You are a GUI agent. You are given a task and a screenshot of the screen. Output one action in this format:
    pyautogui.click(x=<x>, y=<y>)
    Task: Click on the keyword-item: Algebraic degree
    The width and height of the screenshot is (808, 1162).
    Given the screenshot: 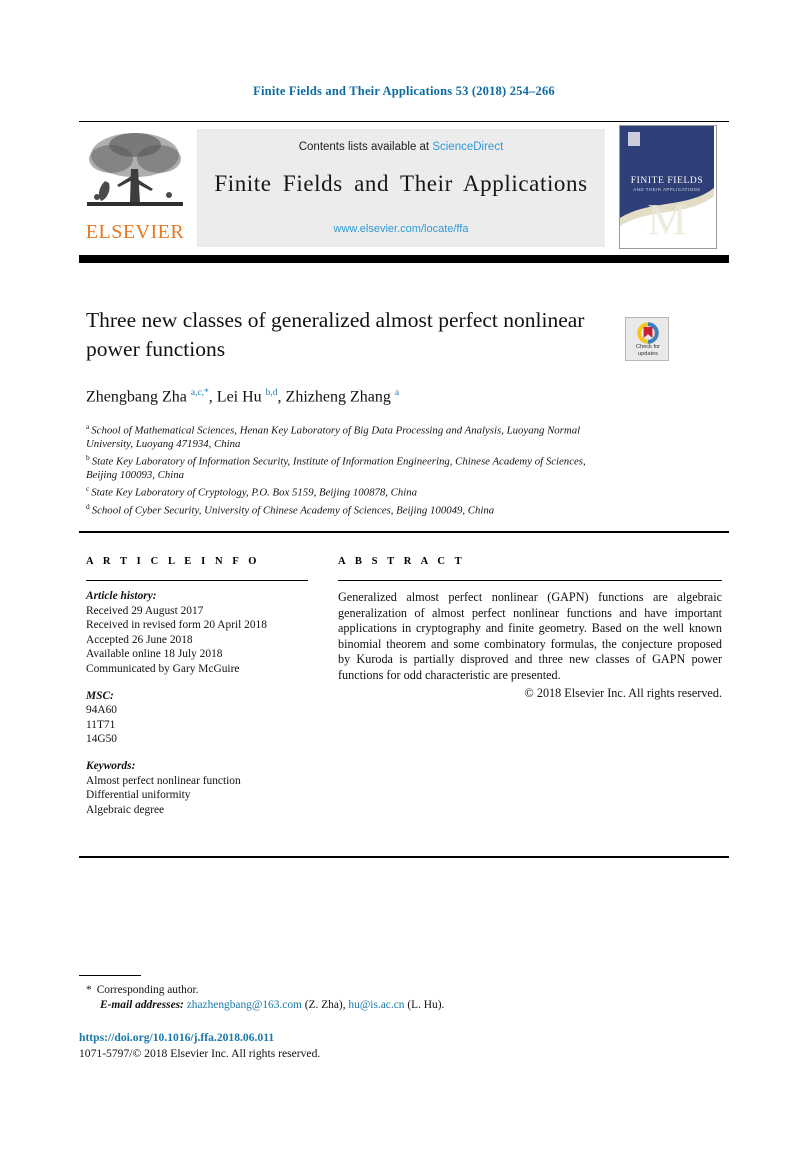 What is the action you would take?
    pyautogui.click(x=125, y=809)
    